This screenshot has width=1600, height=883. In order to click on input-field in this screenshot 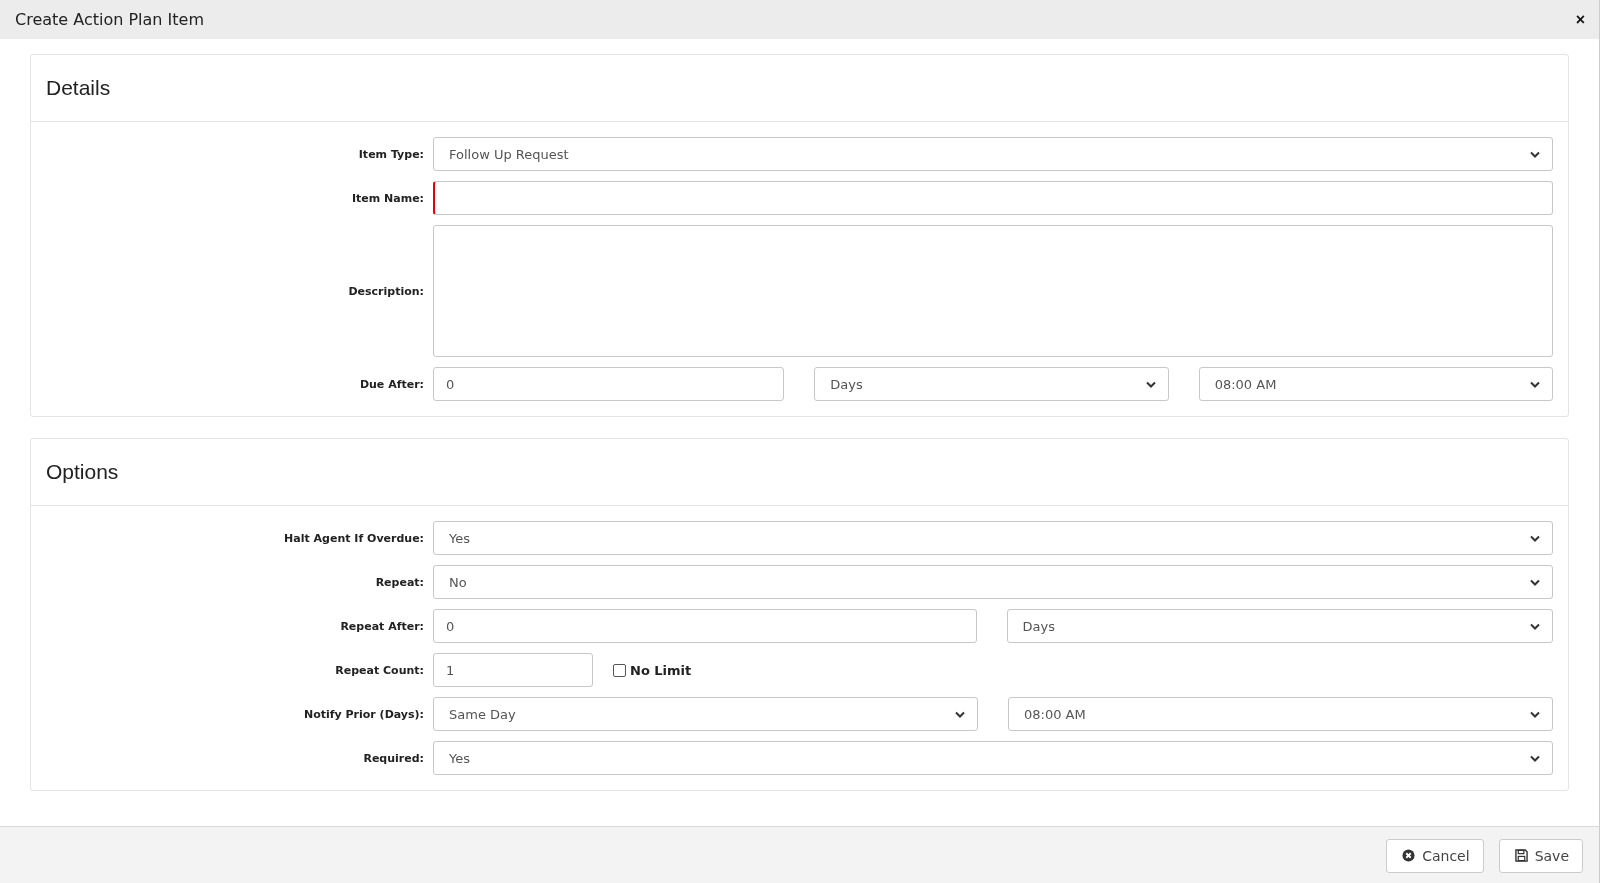, I will do `click(993, 198)`.